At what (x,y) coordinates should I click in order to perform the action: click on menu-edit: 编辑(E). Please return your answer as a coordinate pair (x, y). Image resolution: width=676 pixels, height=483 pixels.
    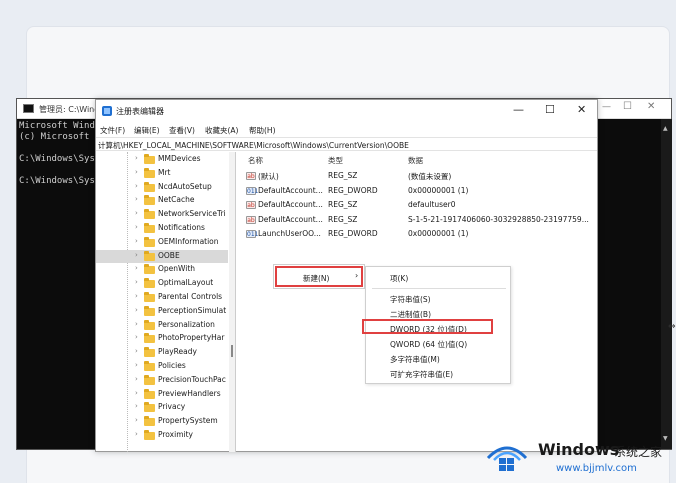
    Looking at the image, I should click on (147, 130).